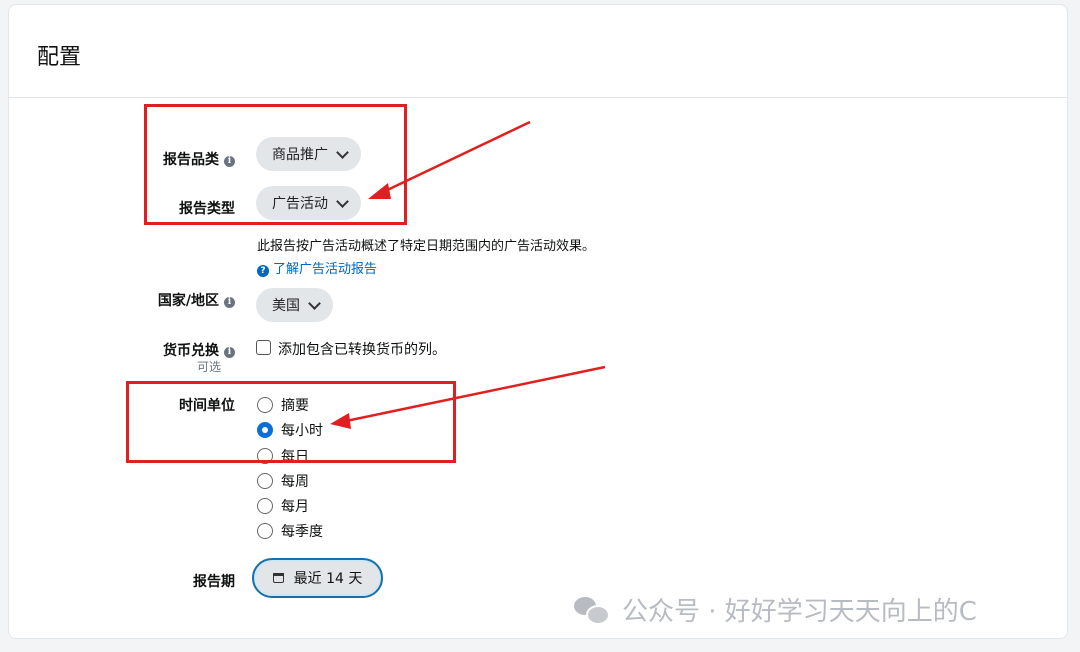 This screenshot has width=1080, height=652. Describe the element at coordinates (283, 481) in the screenshot. I see `radio-weekly: 每周` at that location.